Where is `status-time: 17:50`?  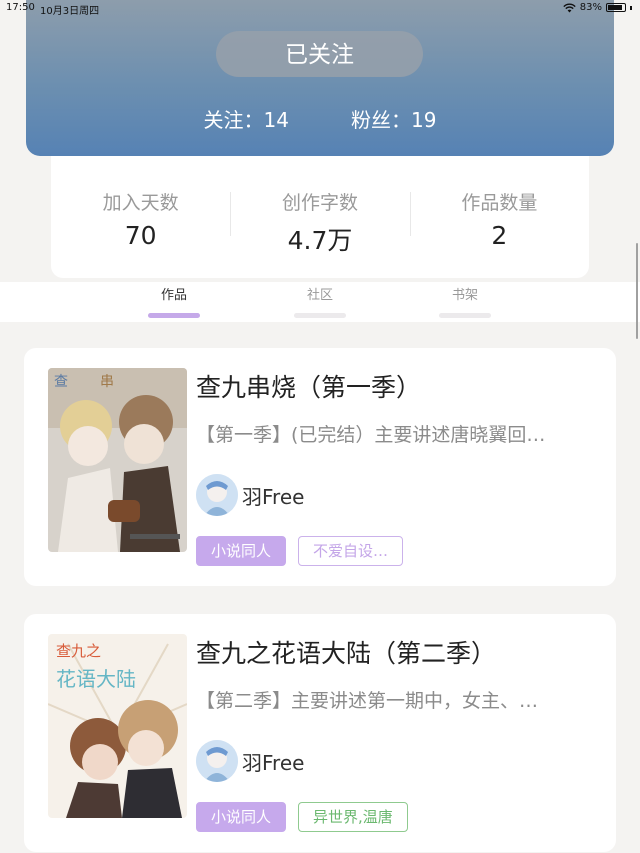
status-time: 17:50 is located at coordinates (20, 7).